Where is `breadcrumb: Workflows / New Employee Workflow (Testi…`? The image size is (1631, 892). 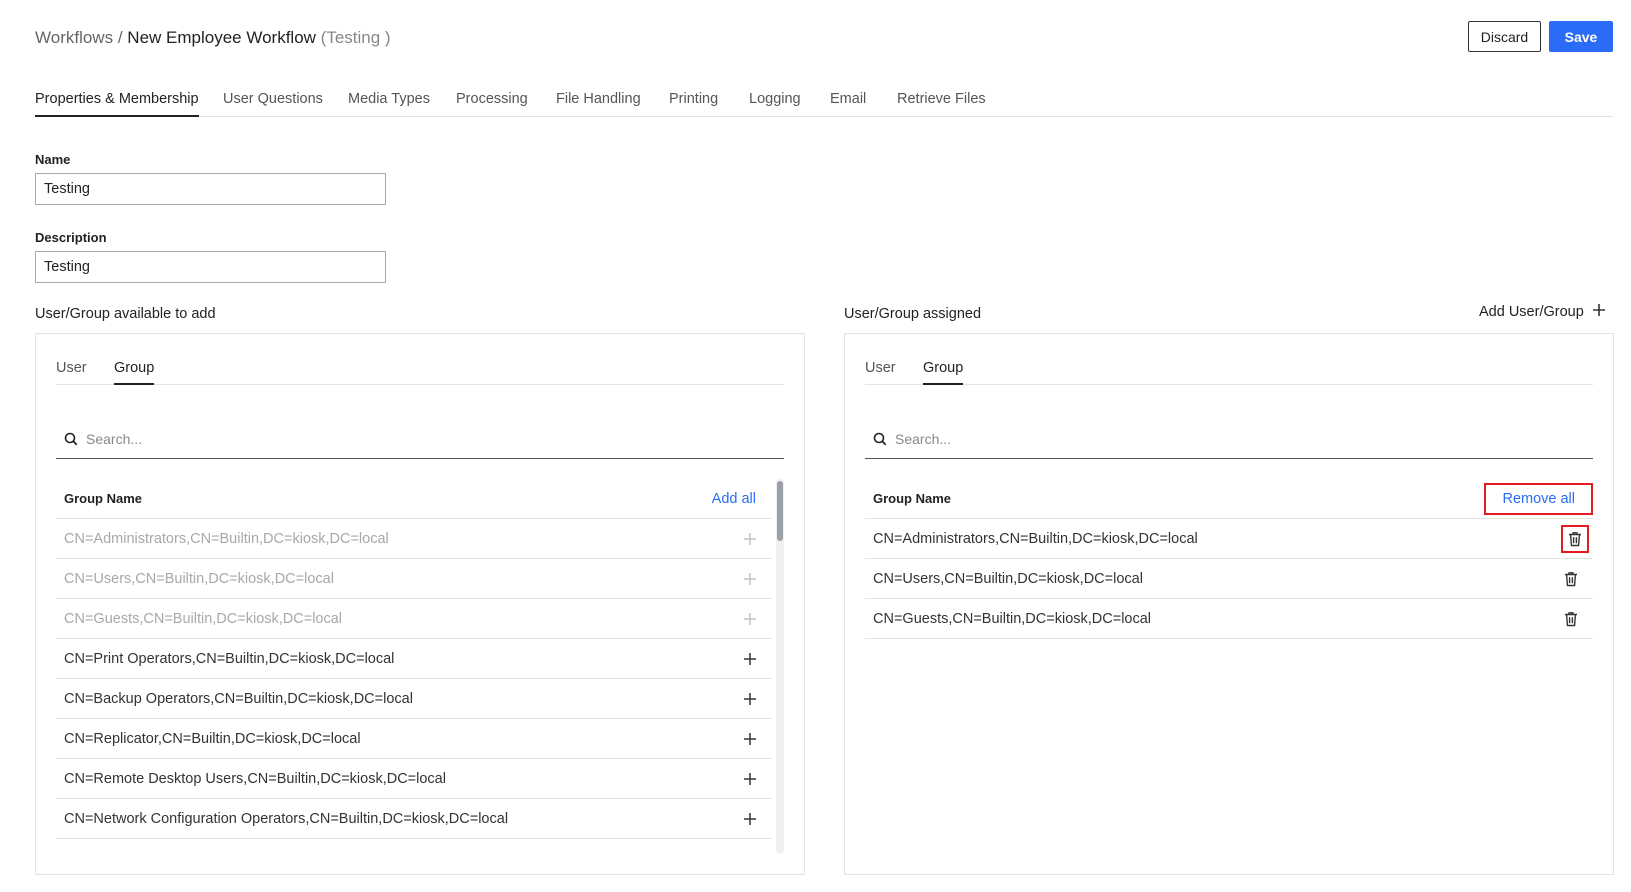
breadcrumb: Workflows / New Employee Workflow (Testi… is located at coordinates (213, 38).